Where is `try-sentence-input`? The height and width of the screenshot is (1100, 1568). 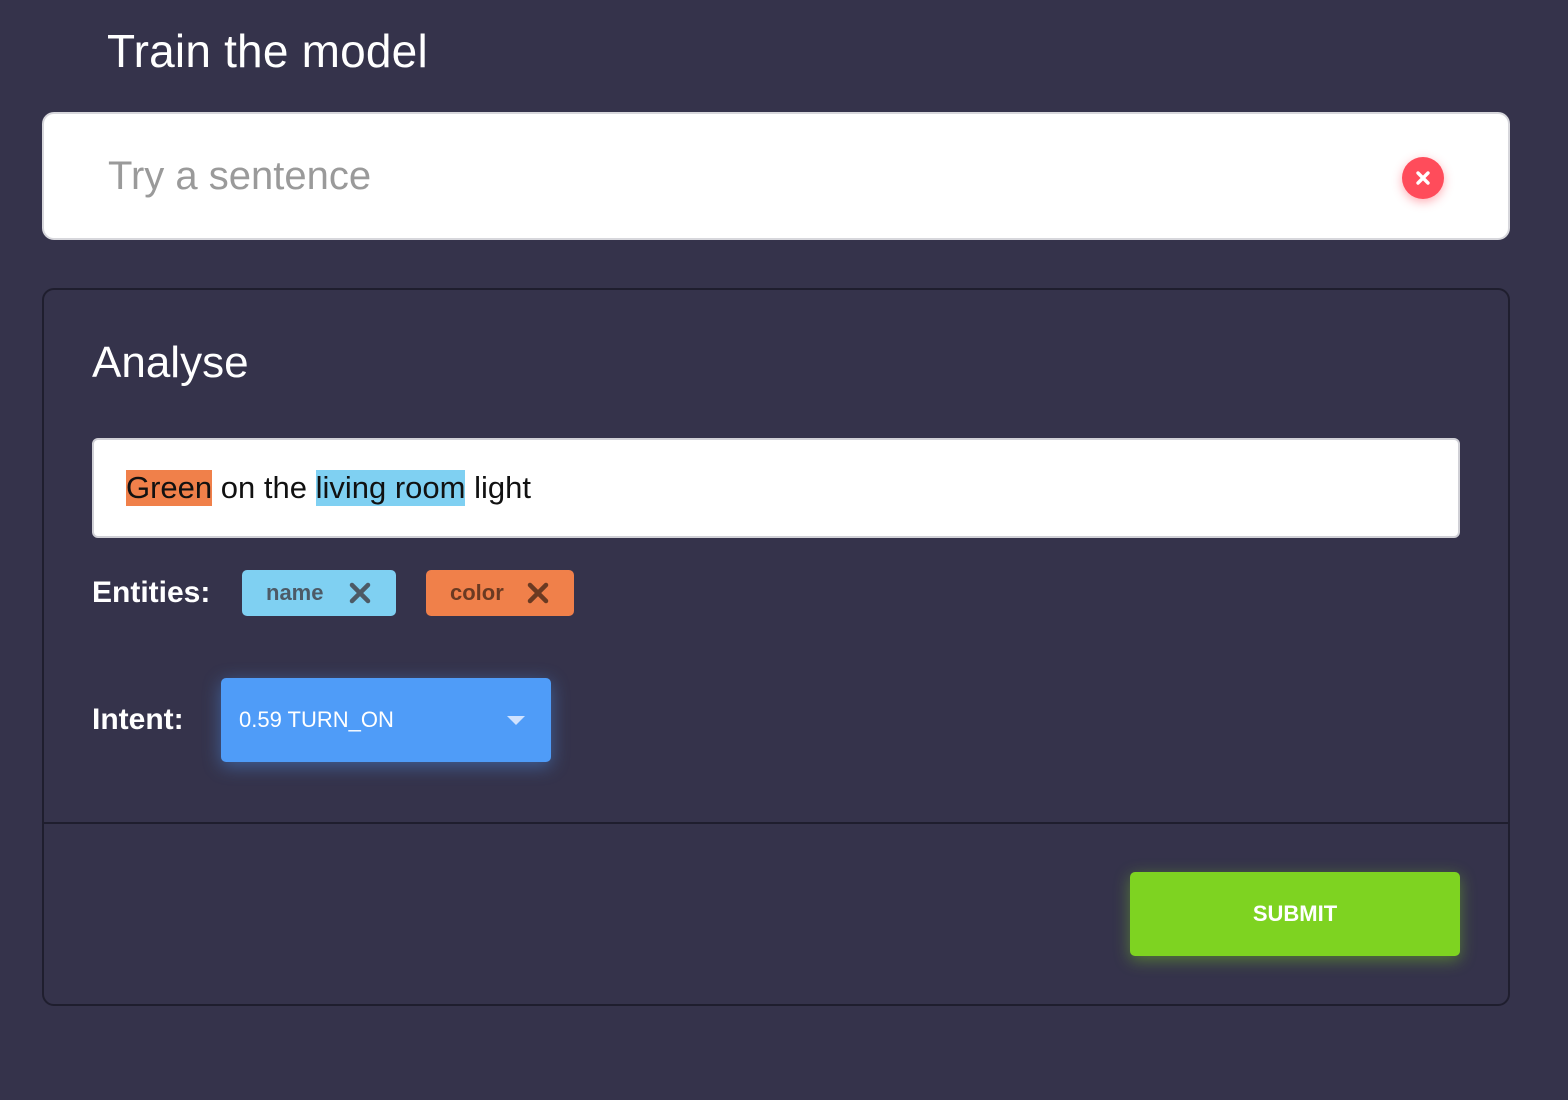
try-sentence-input is located at coordinates (738, 176).